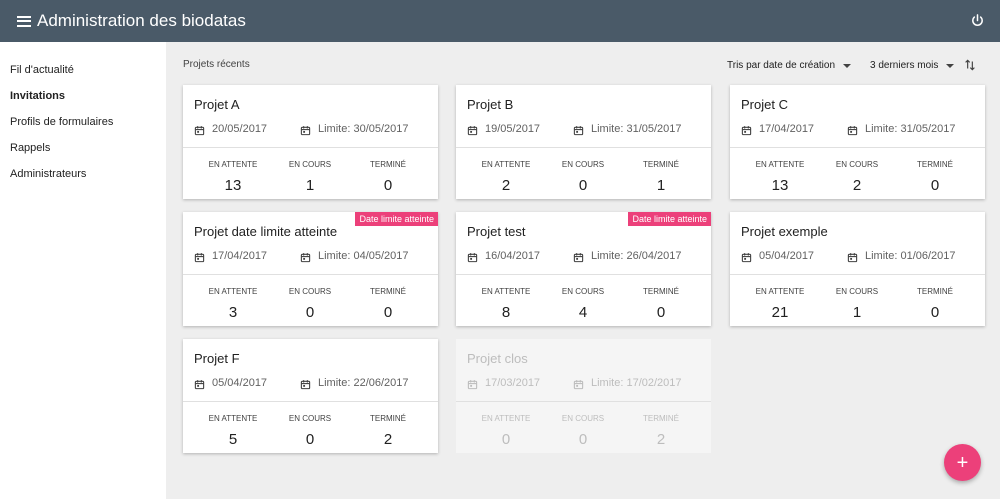 This screenshot has width=1000, height=499. I want to click on sidebar-item-administrateurs: Administrateurs, so click(83, 174).